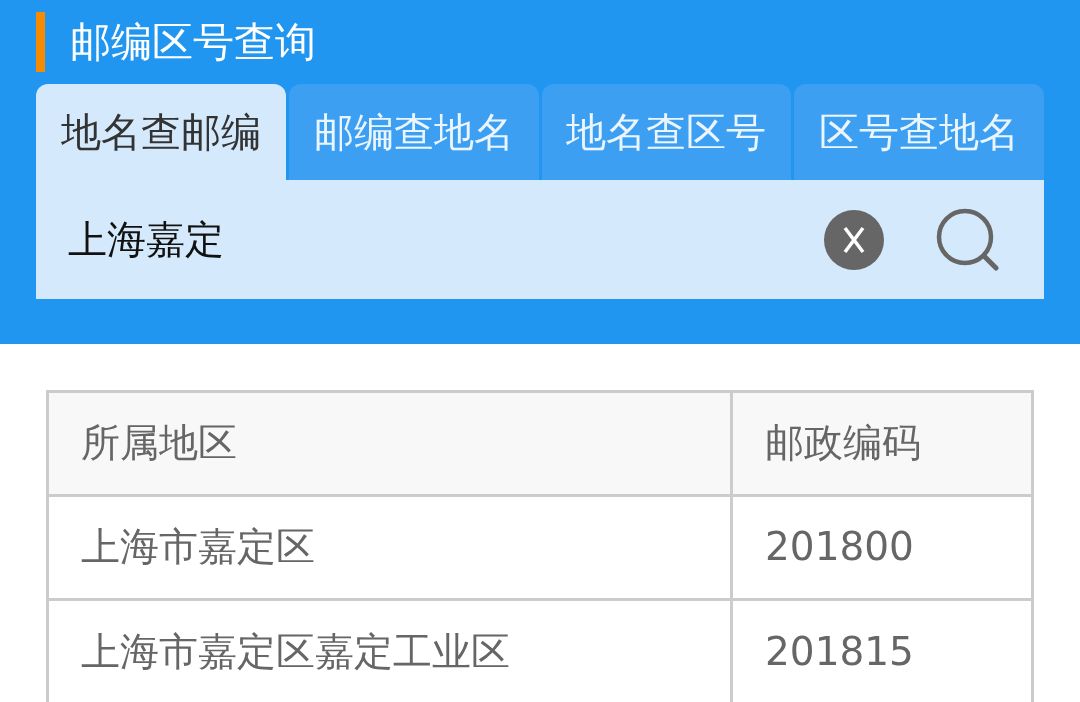 The width and height of the screenshot is (1080, 702). I want to click on search-icon, so click(968, 239).